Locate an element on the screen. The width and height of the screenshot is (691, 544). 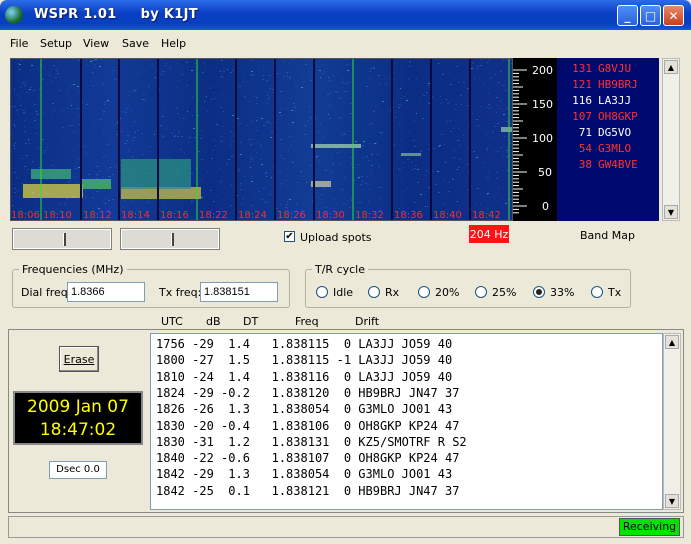
erase-button: Erase is located at coordinates (79, 359).